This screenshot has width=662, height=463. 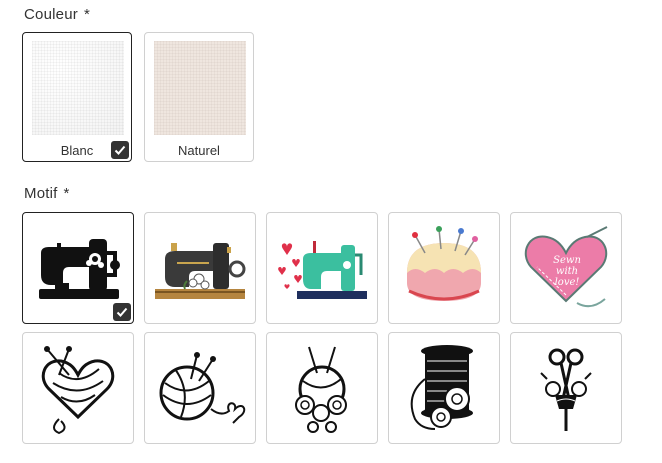 I want to click on scissors-bouquet-icon, so click(x=566, y=389).